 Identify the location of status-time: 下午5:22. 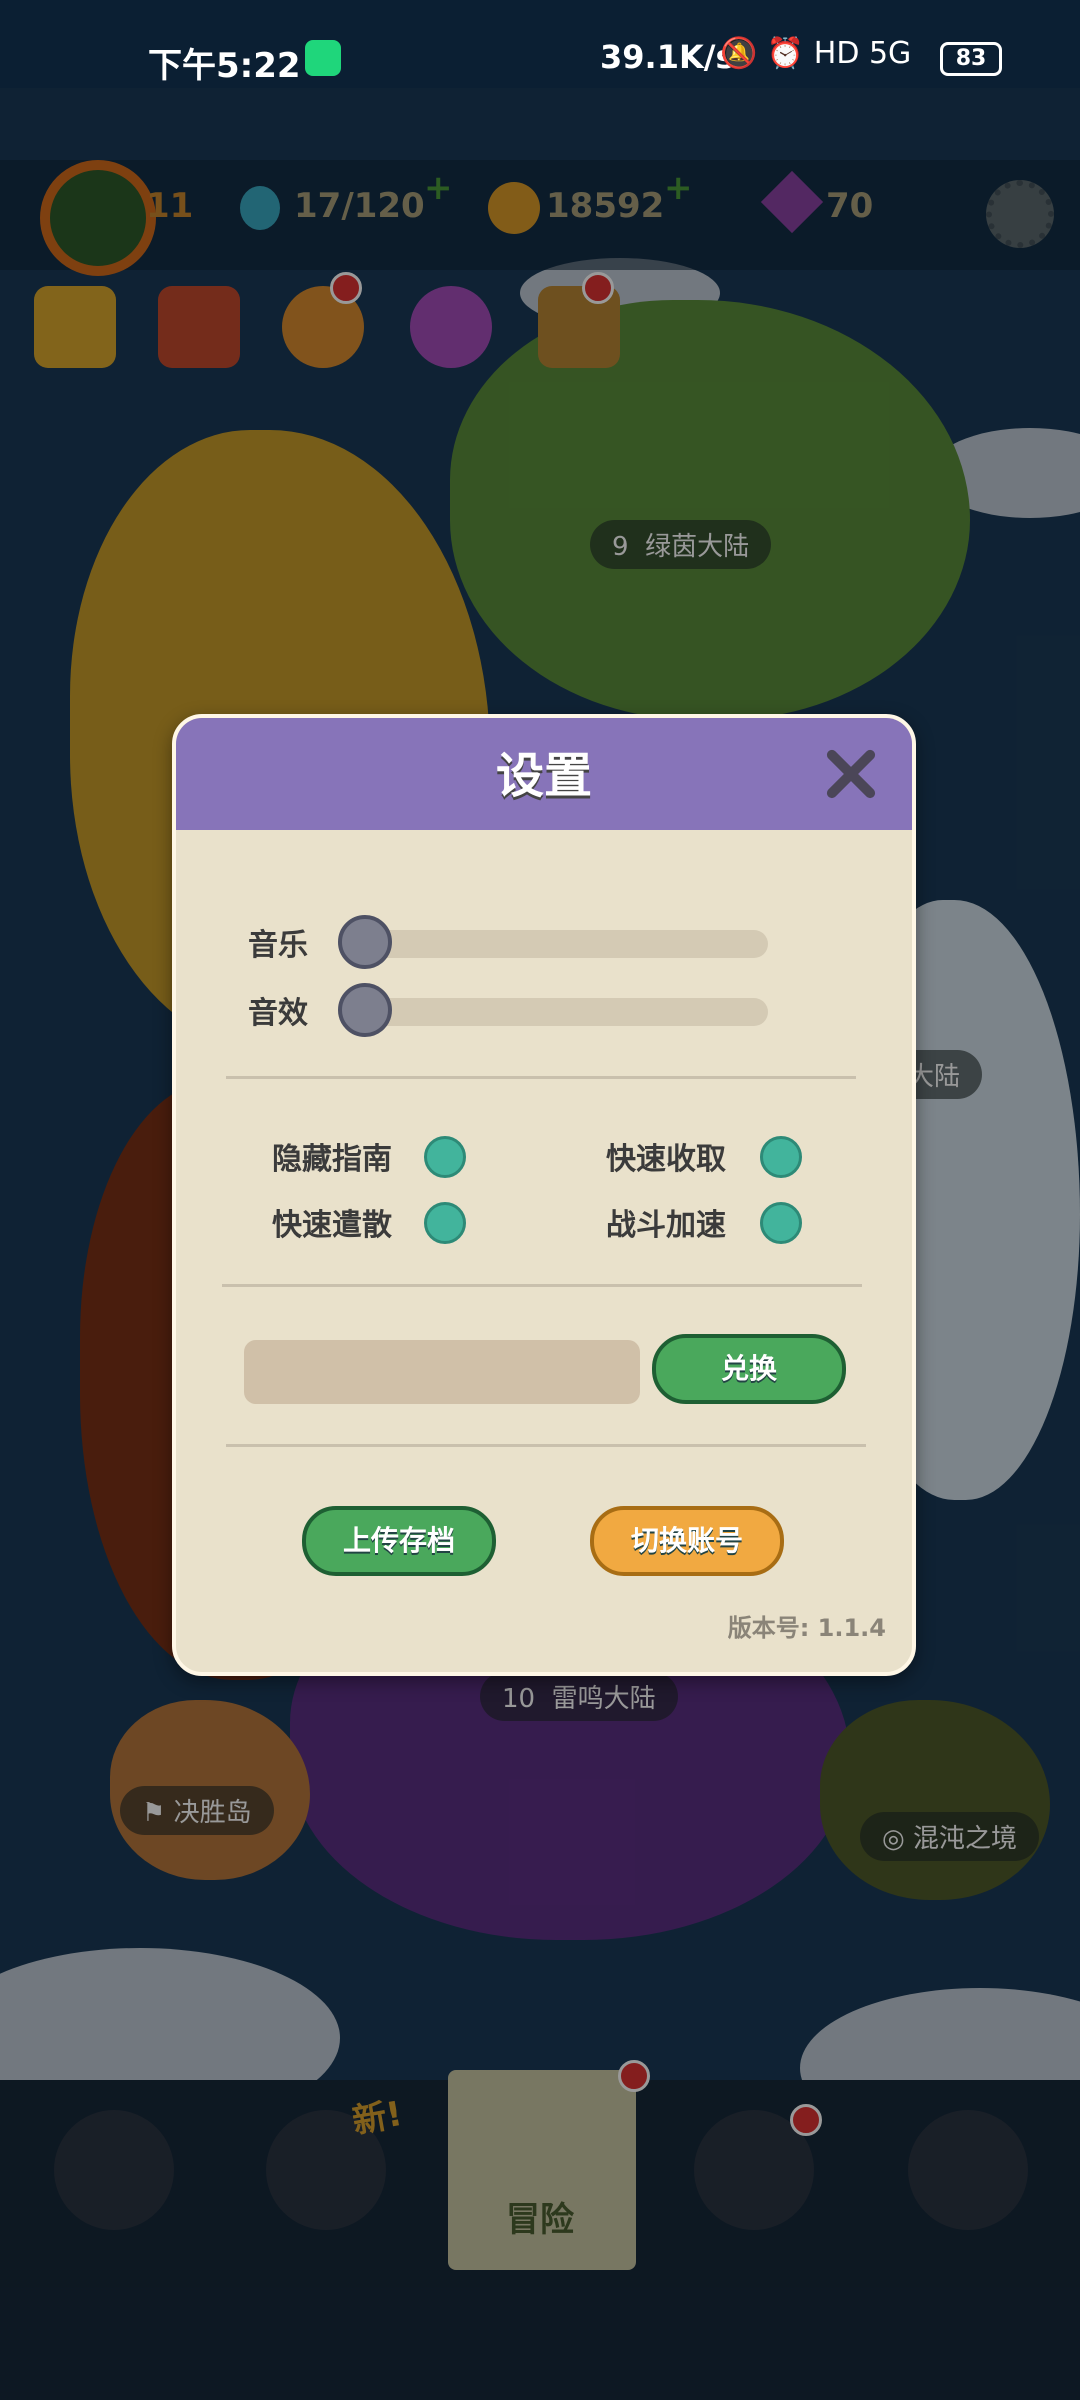
(224, 66).